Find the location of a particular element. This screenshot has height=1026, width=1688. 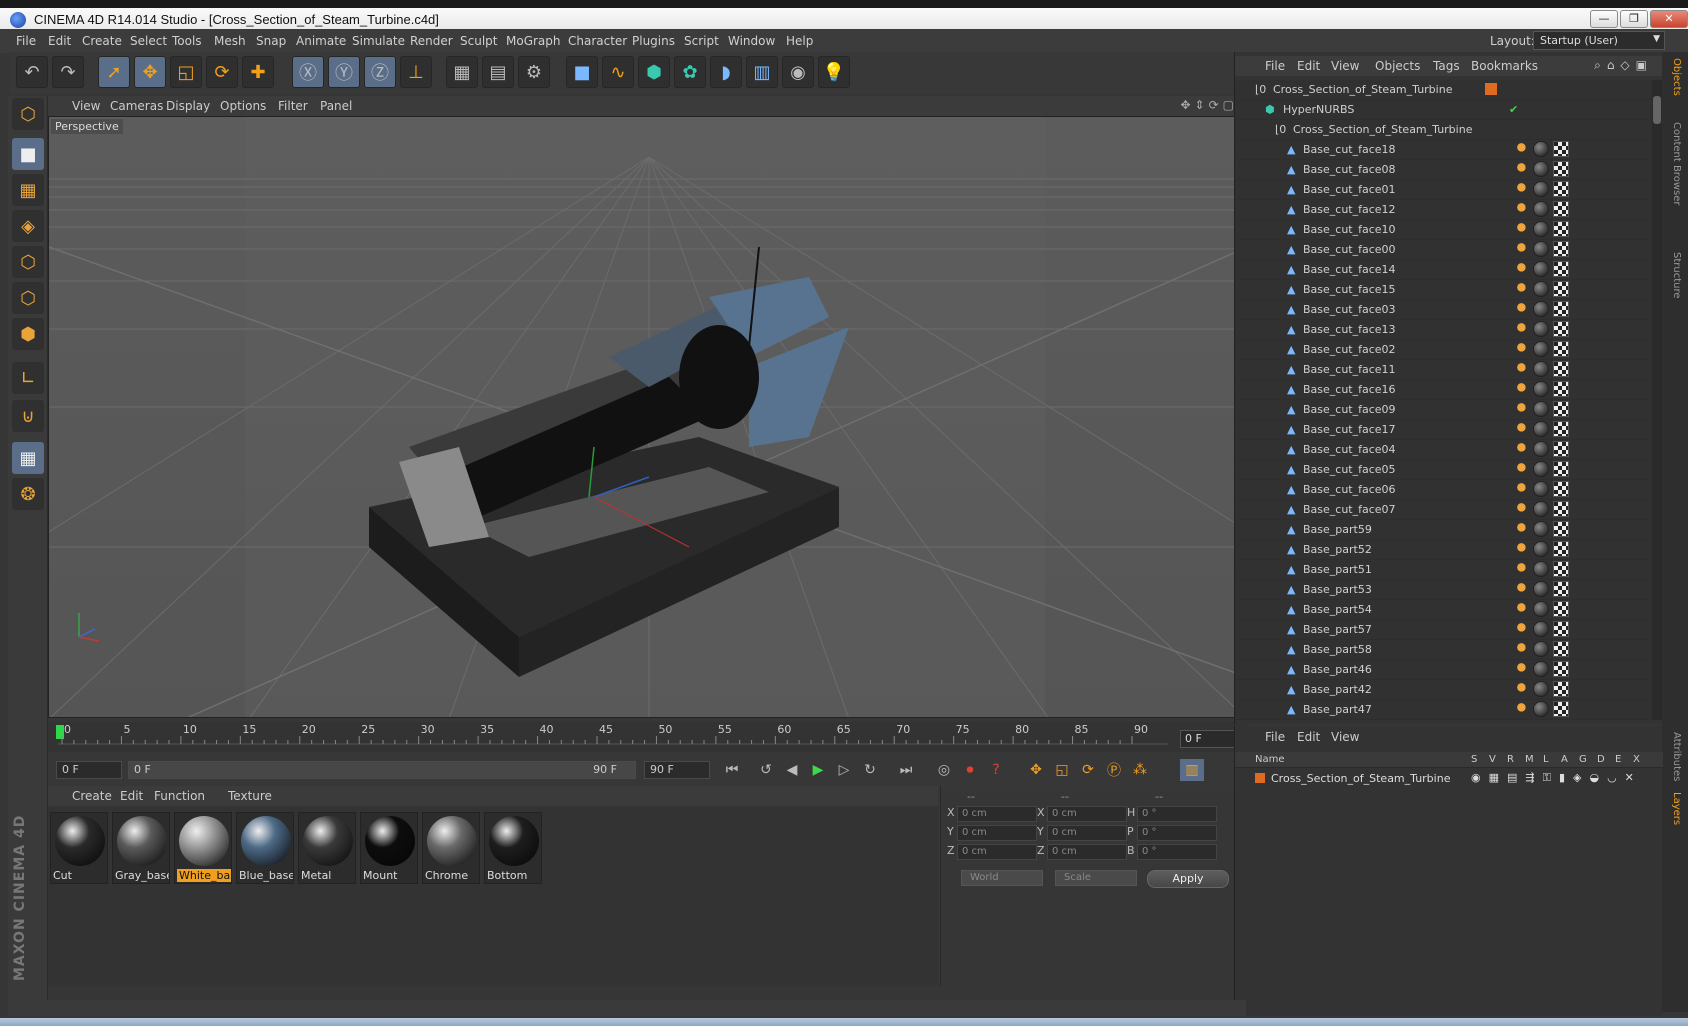

tree-row-object: ▲ Base_cut_face16 is located at coordinates (1444, 390).